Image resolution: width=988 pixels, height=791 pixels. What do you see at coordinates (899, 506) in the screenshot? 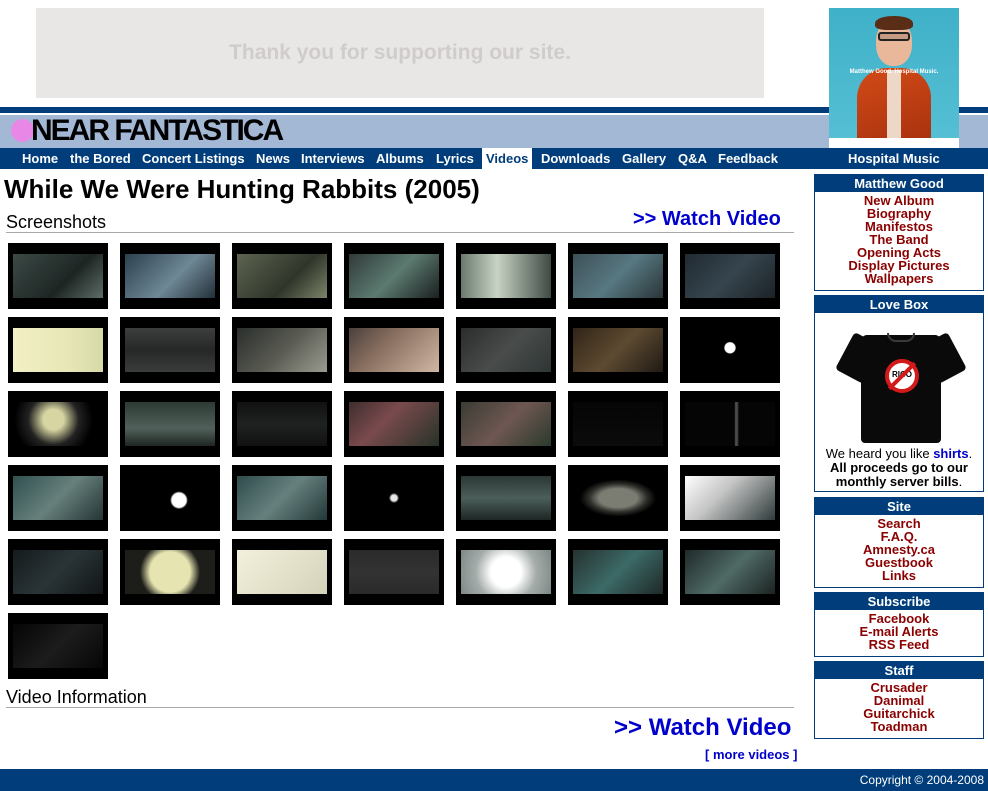
I see `sidebar-heading-site: Site` at bounding box center [899, 506].